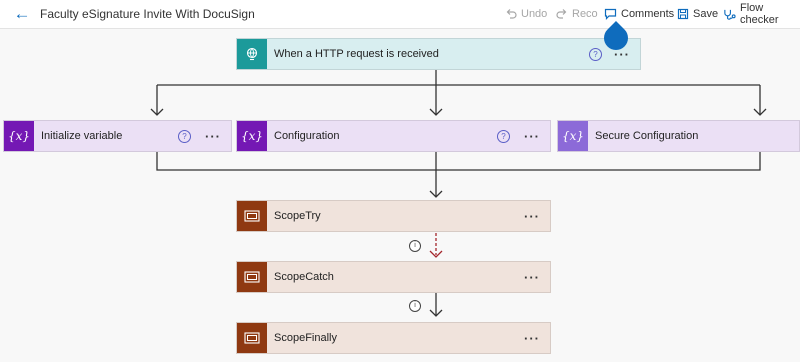 Image resolution: width=800 pixels, height=362 pixels. What do you see at coordinates (706, 14) in the screenshot?
I see `save-label: Save` at bounding box center [706, 14].